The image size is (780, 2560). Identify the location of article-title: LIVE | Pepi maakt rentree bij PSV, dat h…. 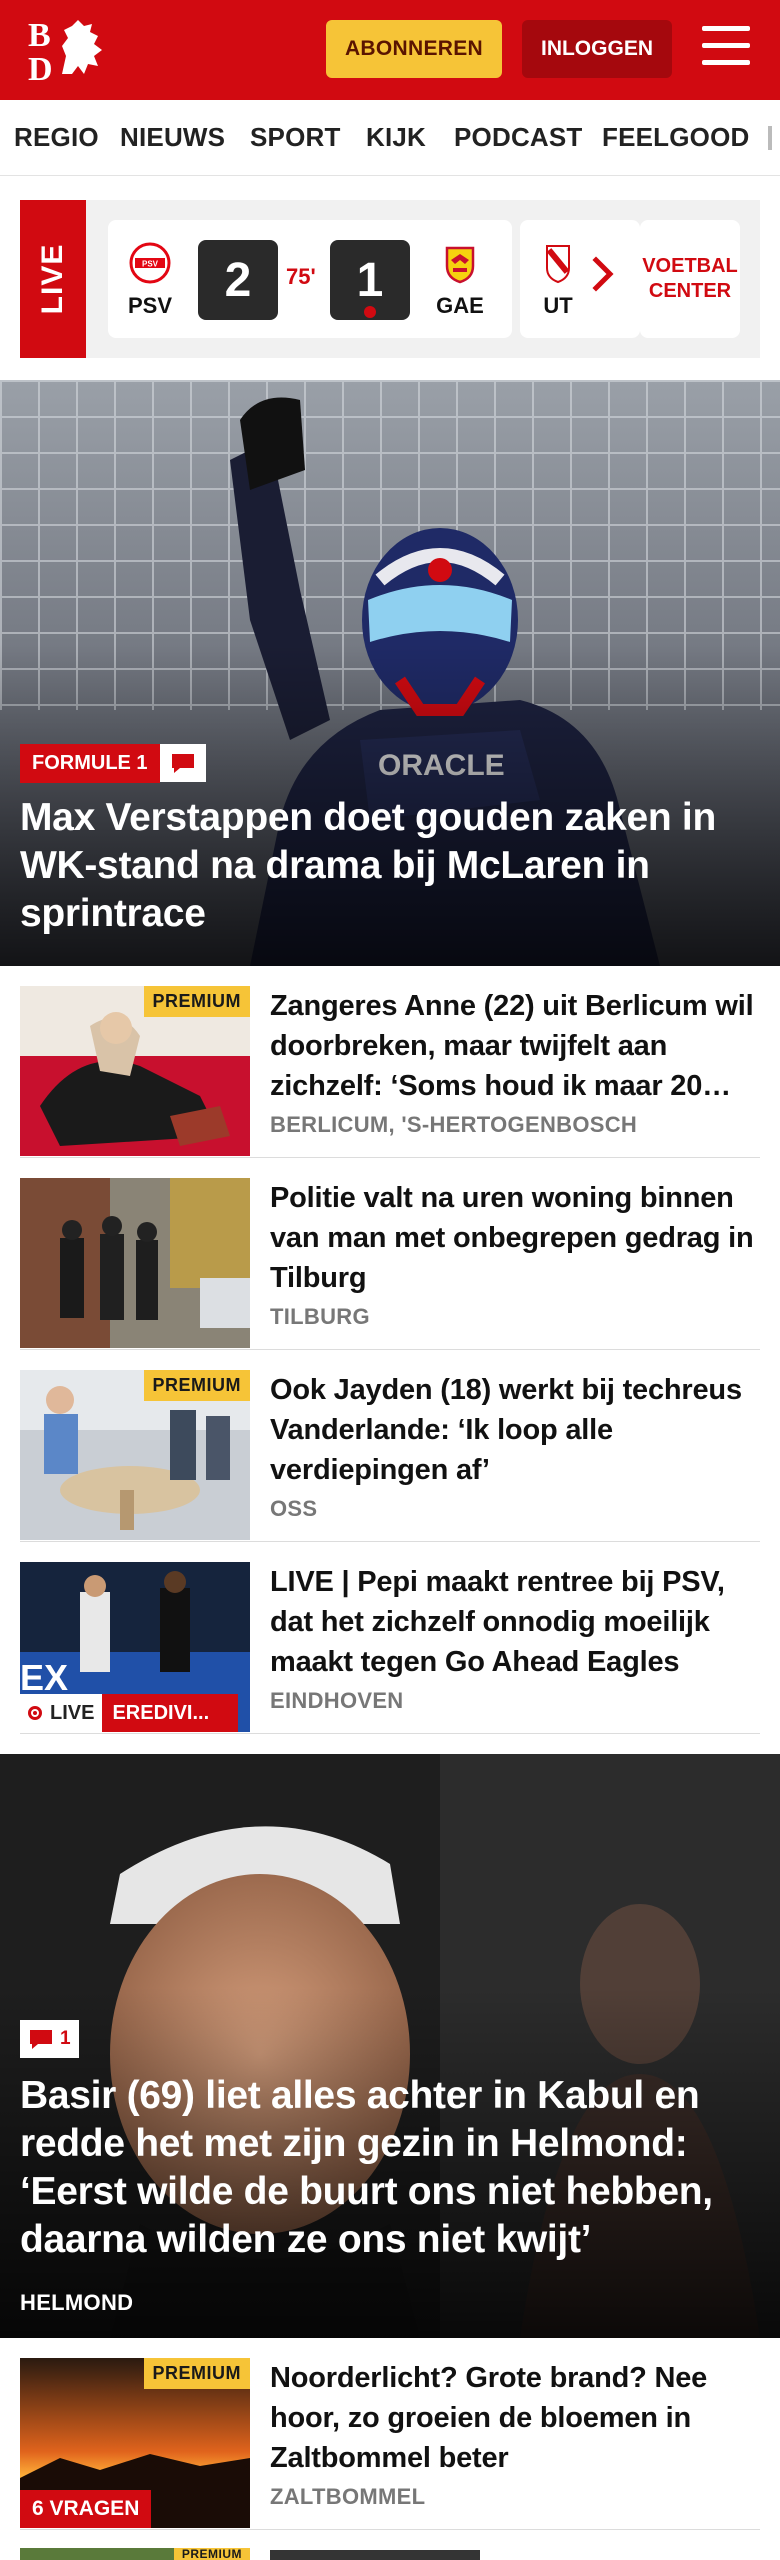
(515, 1622).